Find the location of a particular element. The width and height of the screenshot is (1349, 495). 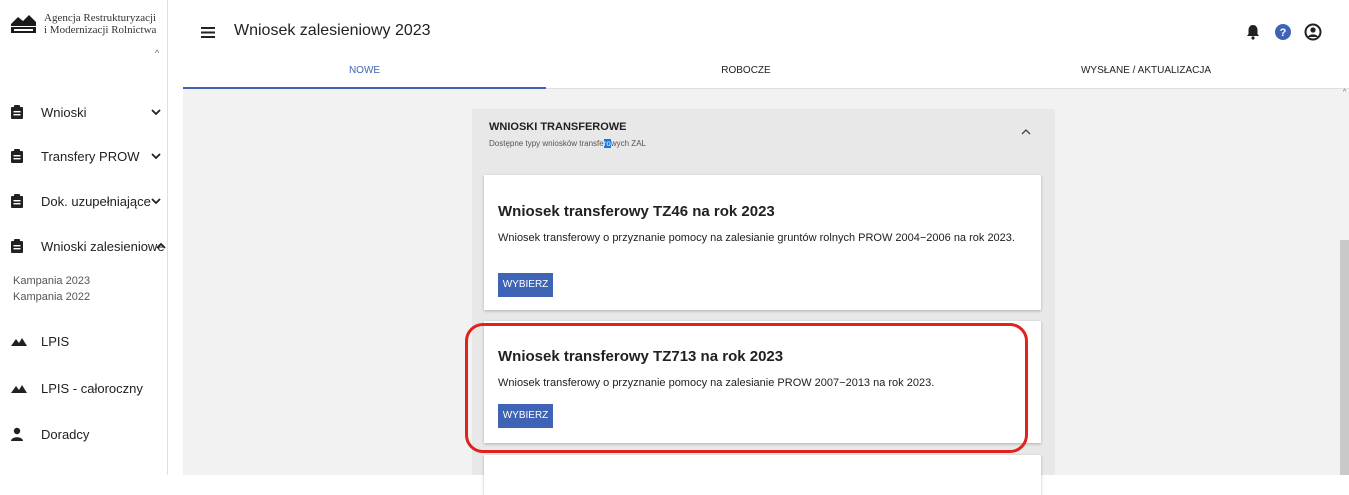

help-icon: ? is located at coordinates (1283, 32).